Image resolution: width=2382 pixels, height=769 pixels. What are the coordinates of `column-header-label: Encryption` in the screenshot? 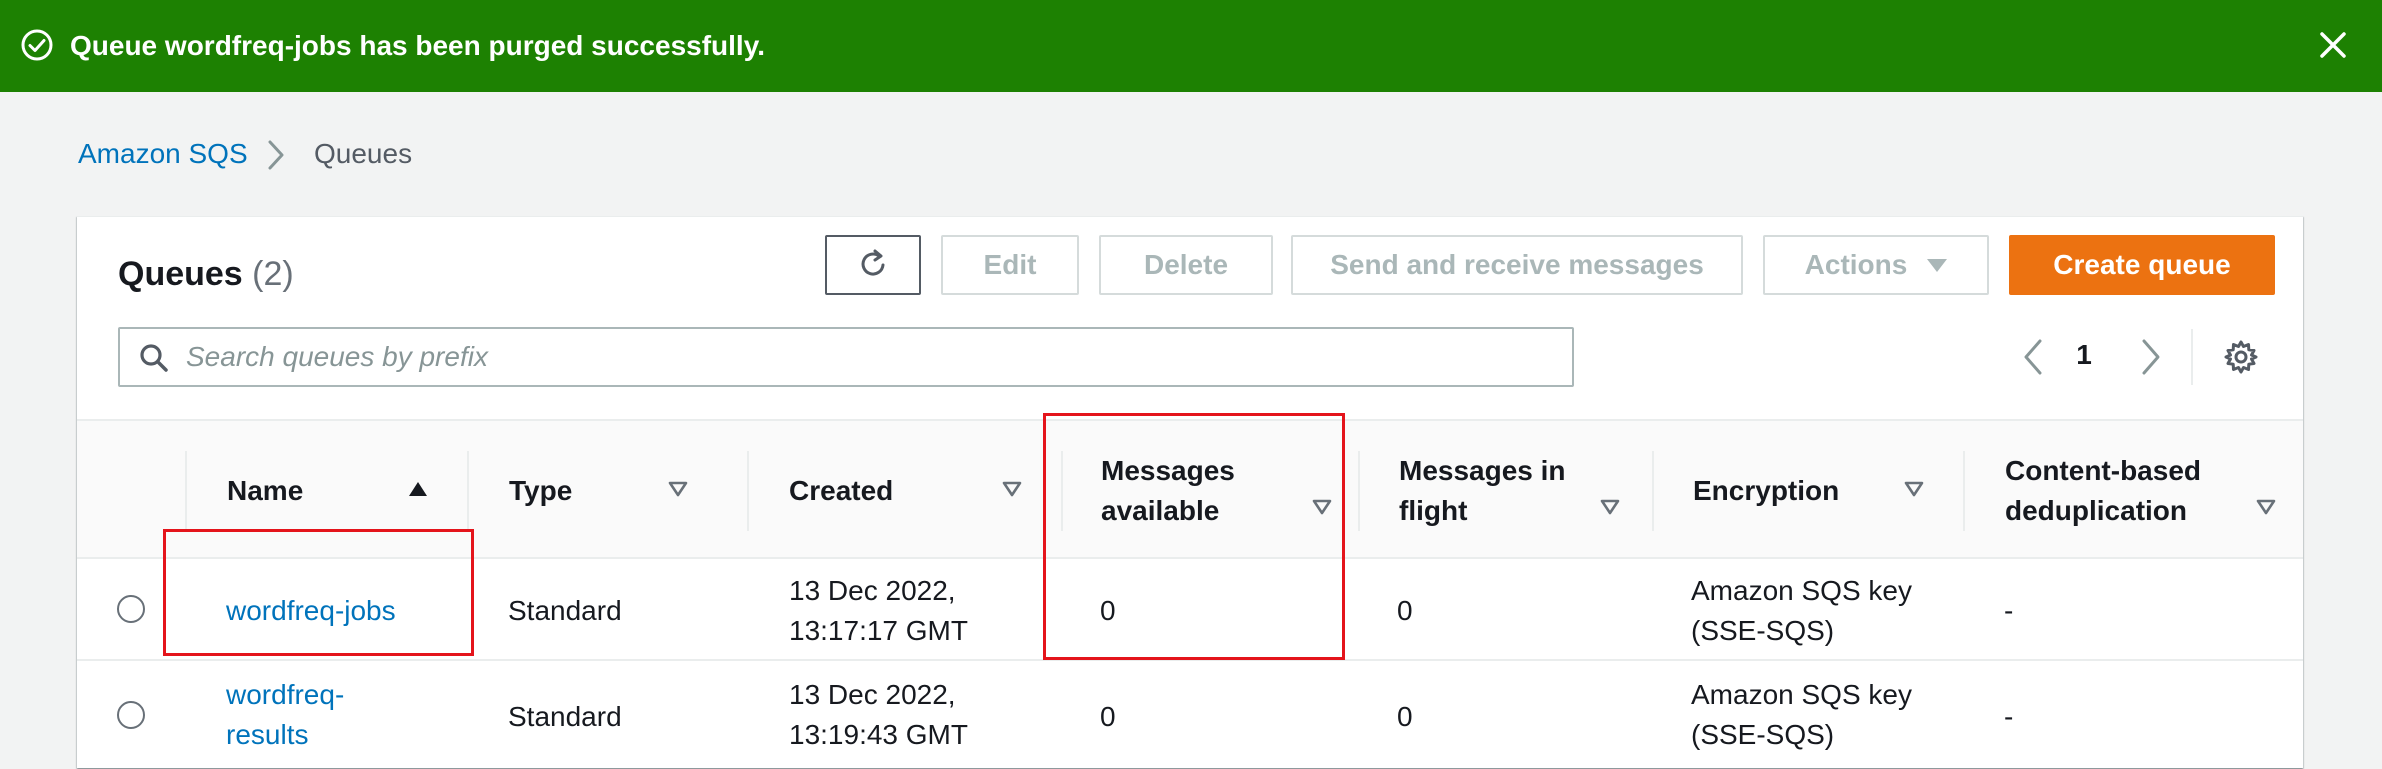 It's located at (1766, 490).